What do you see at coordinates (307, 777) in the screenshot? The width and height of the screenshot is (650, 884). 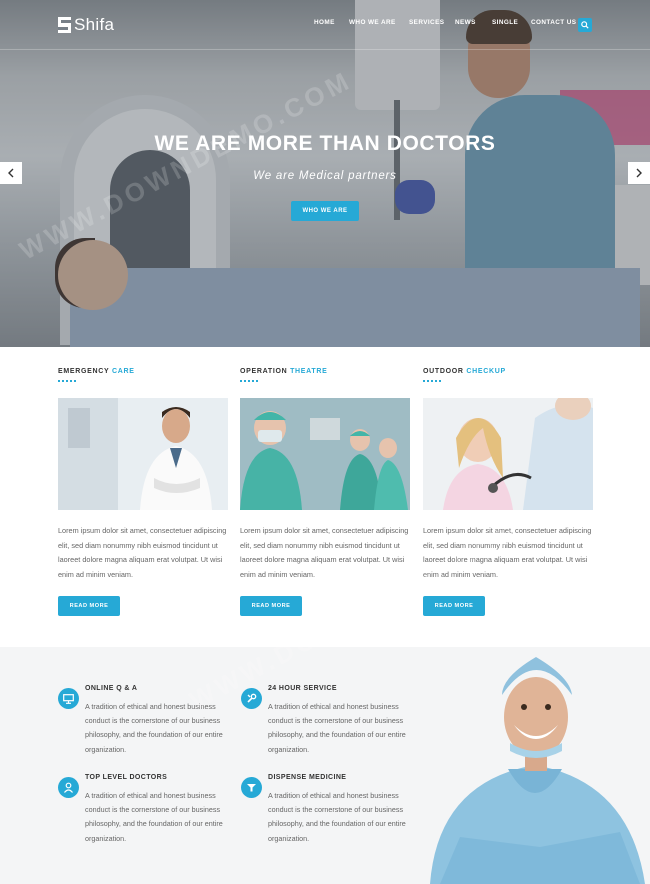 I see `feature-title: DISPENSE MEDICINE` at bounding box center [307, 777].